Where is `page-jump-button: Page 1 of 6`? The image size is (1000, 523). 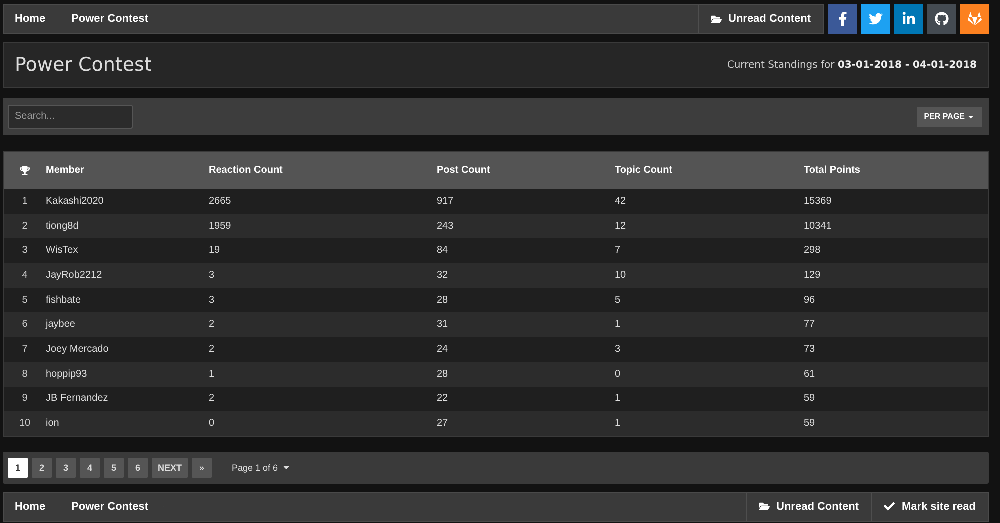 page-jump-button: Page 1 of 6 is located at coordinates (262, 468).